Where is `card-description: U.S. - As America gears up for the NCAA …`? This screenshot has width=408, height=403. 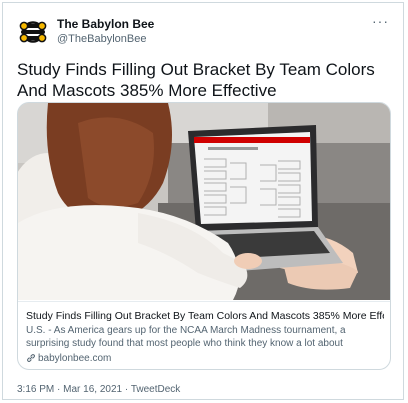
card-description: U.S. - As America gears up for the NCAA … is located at coordinates (186, 337).